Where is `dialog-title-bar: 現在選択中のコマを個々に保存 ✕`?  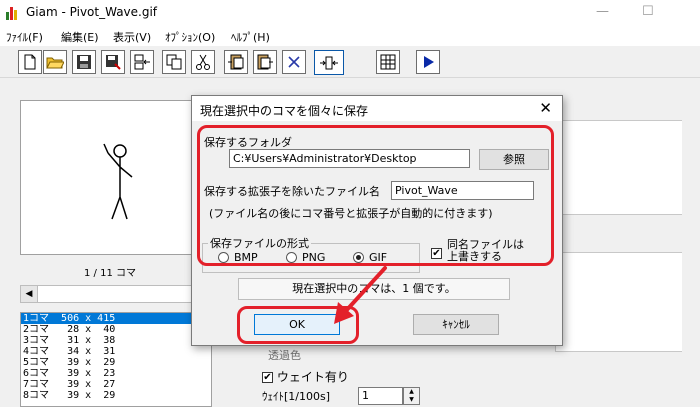 dialog-title-bar: 現在選択中のコマを個々に保存 ✕ is located at coordinates (377, 108).